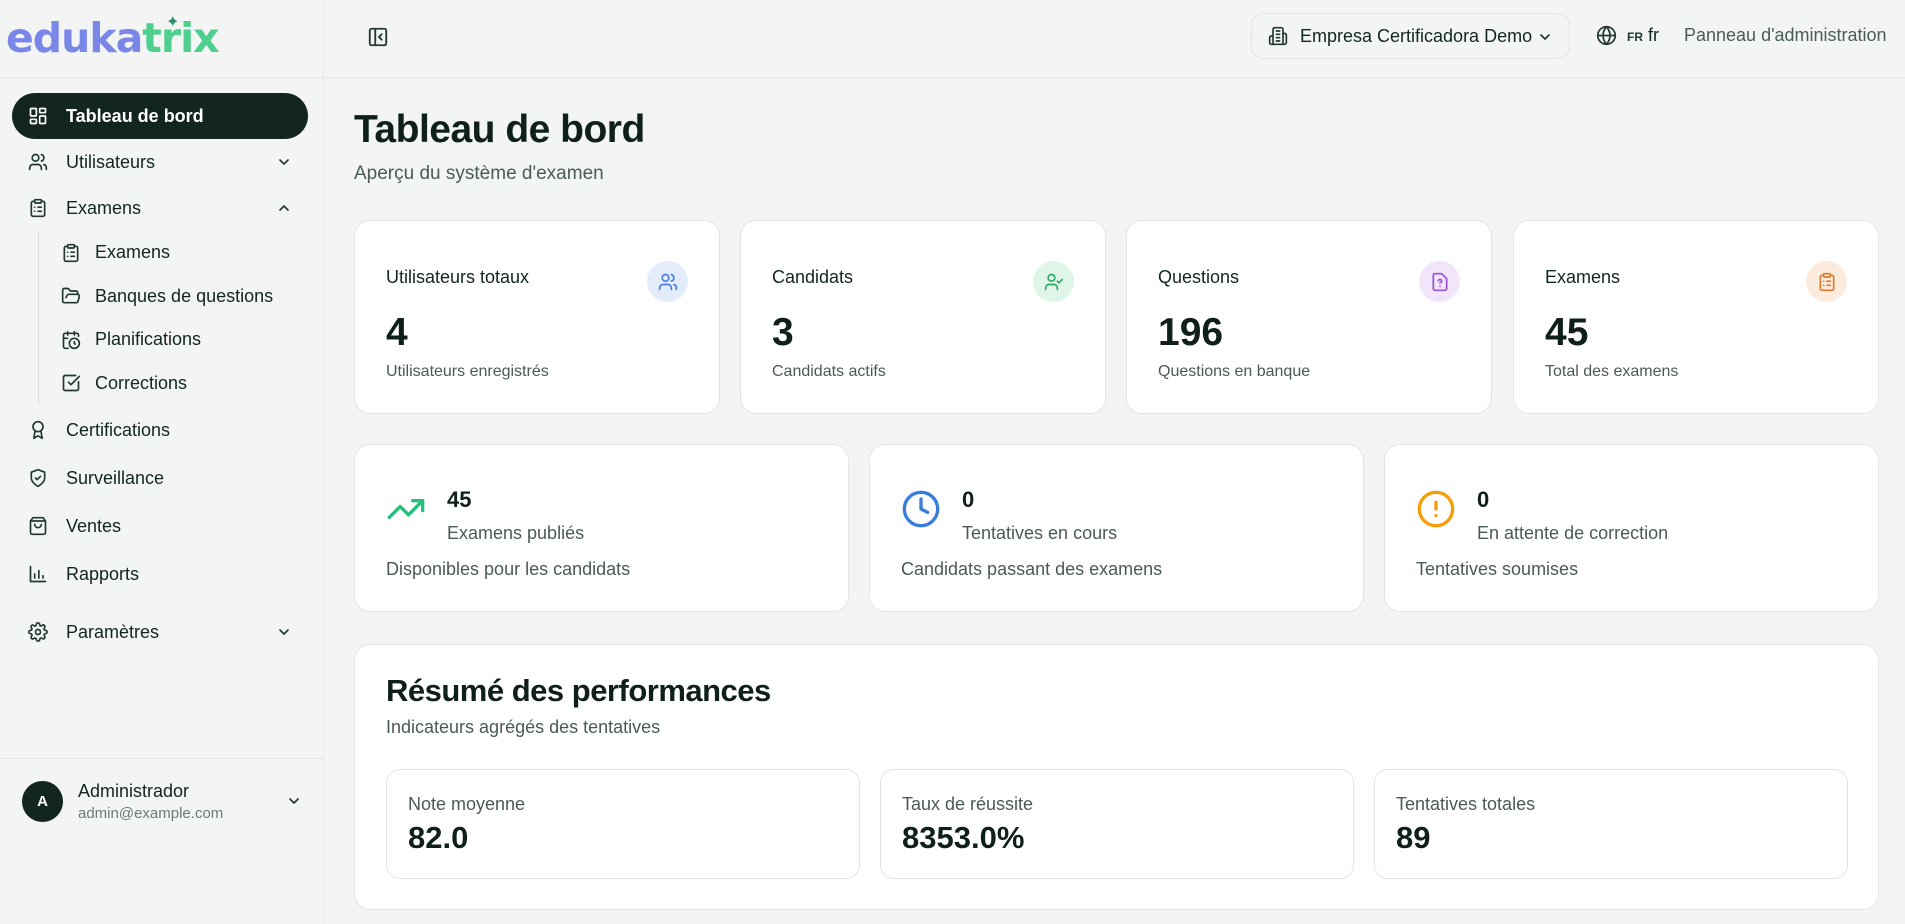 This screenshot has height=924, width=1905. Describe the element at coordinates (963, 837) in the screenshot. I see `metric-value: 8353.0%` at that location.